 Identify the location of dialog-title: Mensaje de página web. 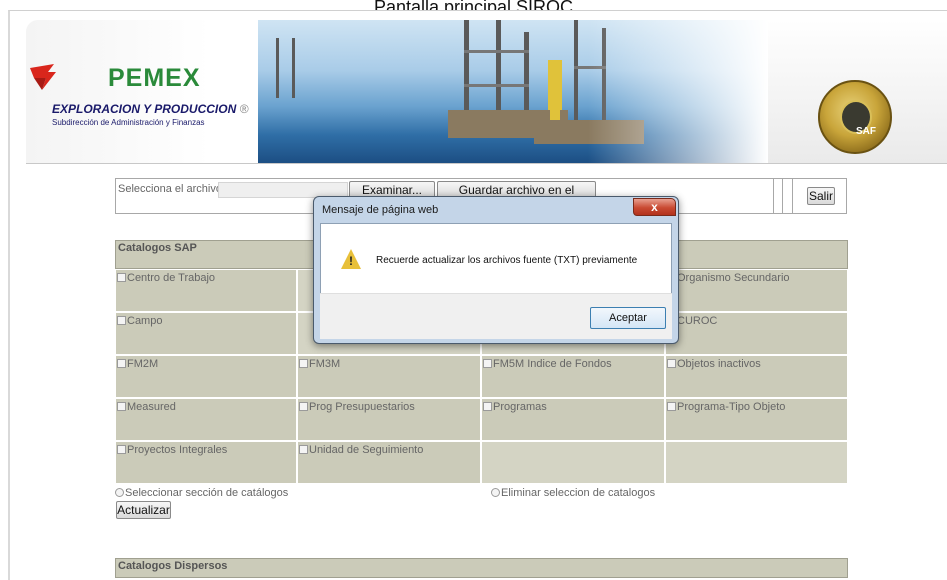
(380, 210).